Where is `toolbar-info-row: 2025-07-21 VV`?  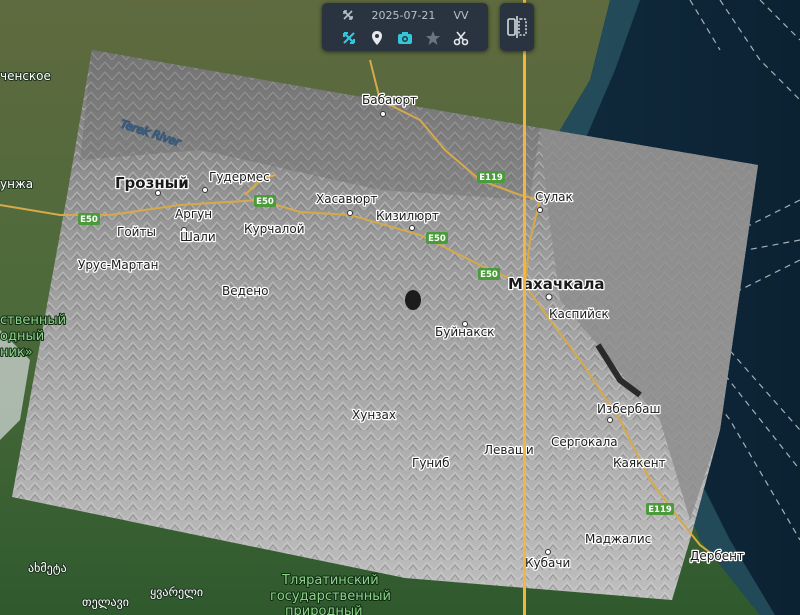
toolbar-info-row: 2025-07-21 VV is located at coordinates (405, 15).